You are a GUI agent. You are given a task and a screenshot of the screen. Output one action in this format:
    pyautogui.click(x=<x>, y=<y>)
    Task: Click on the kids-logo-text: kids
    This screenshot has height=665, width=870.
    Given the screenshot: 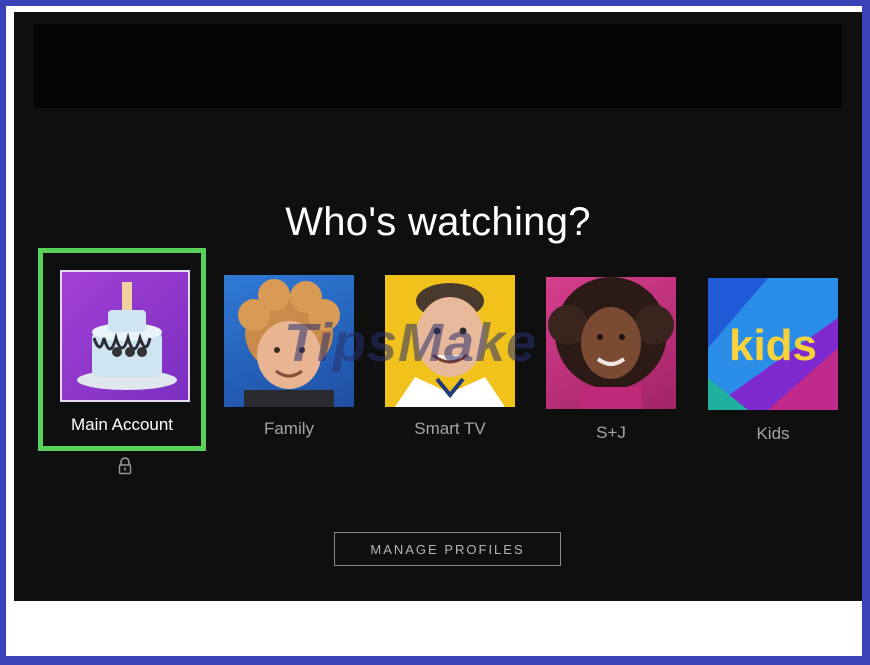 What is the action you would take?
    pyautogui.click(x=773, y=345)
    